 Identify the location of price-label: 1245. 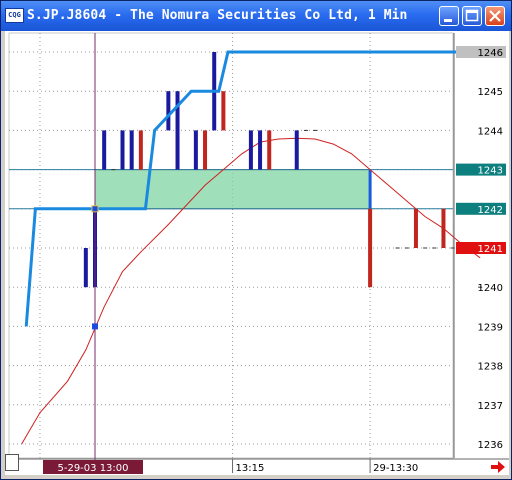
(490, 92).